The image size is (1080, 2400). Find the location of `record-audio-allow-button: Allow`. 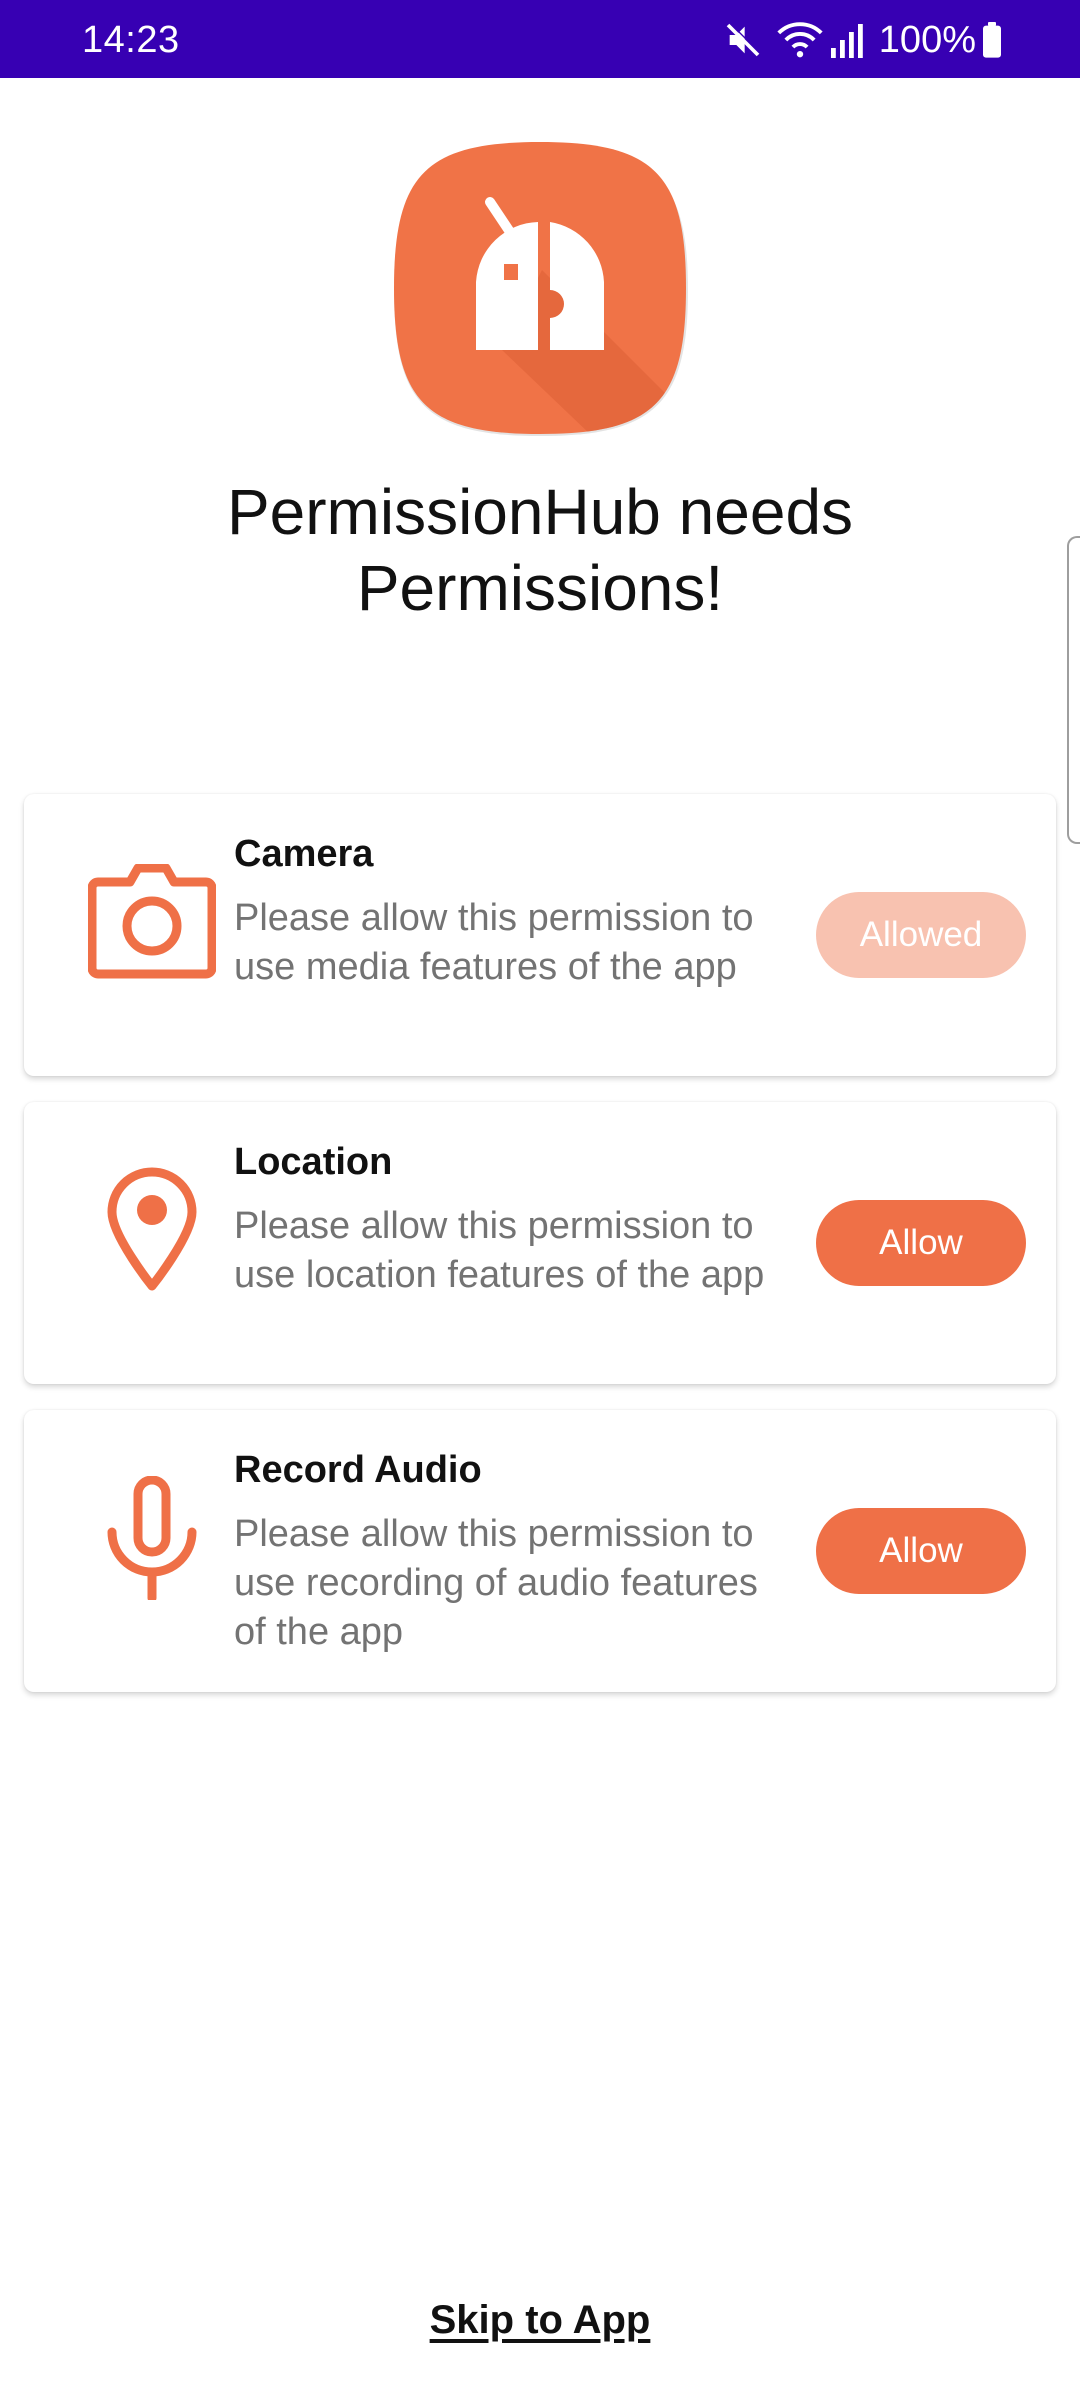

record-audio-allow-button: Allow is located at coordinates (921, 1551).